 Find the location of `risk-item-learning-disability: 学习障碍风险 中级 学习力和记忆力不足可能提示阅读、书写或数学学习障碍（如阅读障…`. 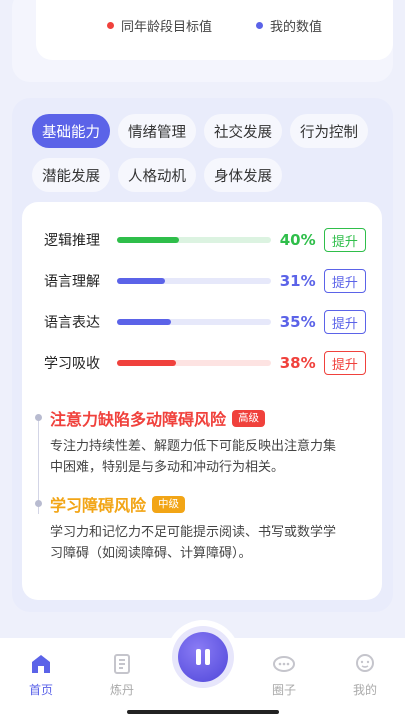

risk-item-learning-disability: 学习障碍风险 中级 学习力和记忆力不足可能提示阅读、书写或数学学习障碍（如阅读障… is located at coordinates (201, 528).